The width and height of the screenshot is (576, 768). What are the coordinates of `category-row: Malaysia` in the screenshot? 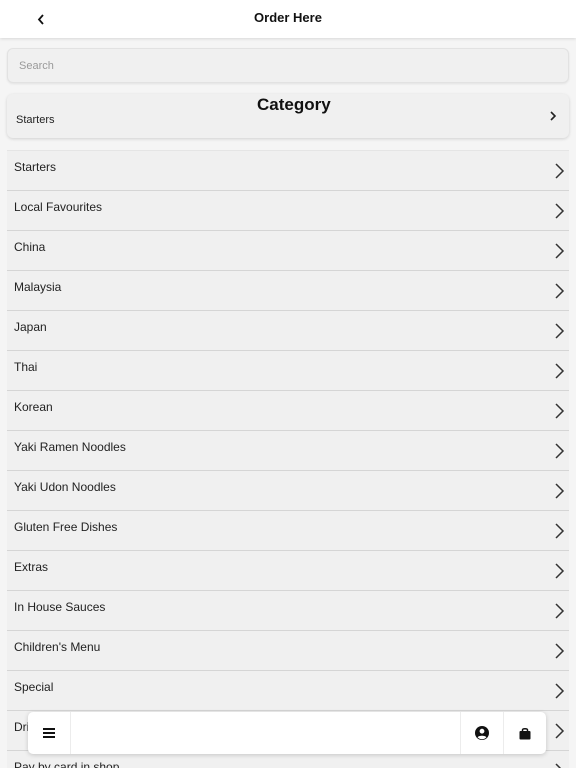 It's located at (288, 290).